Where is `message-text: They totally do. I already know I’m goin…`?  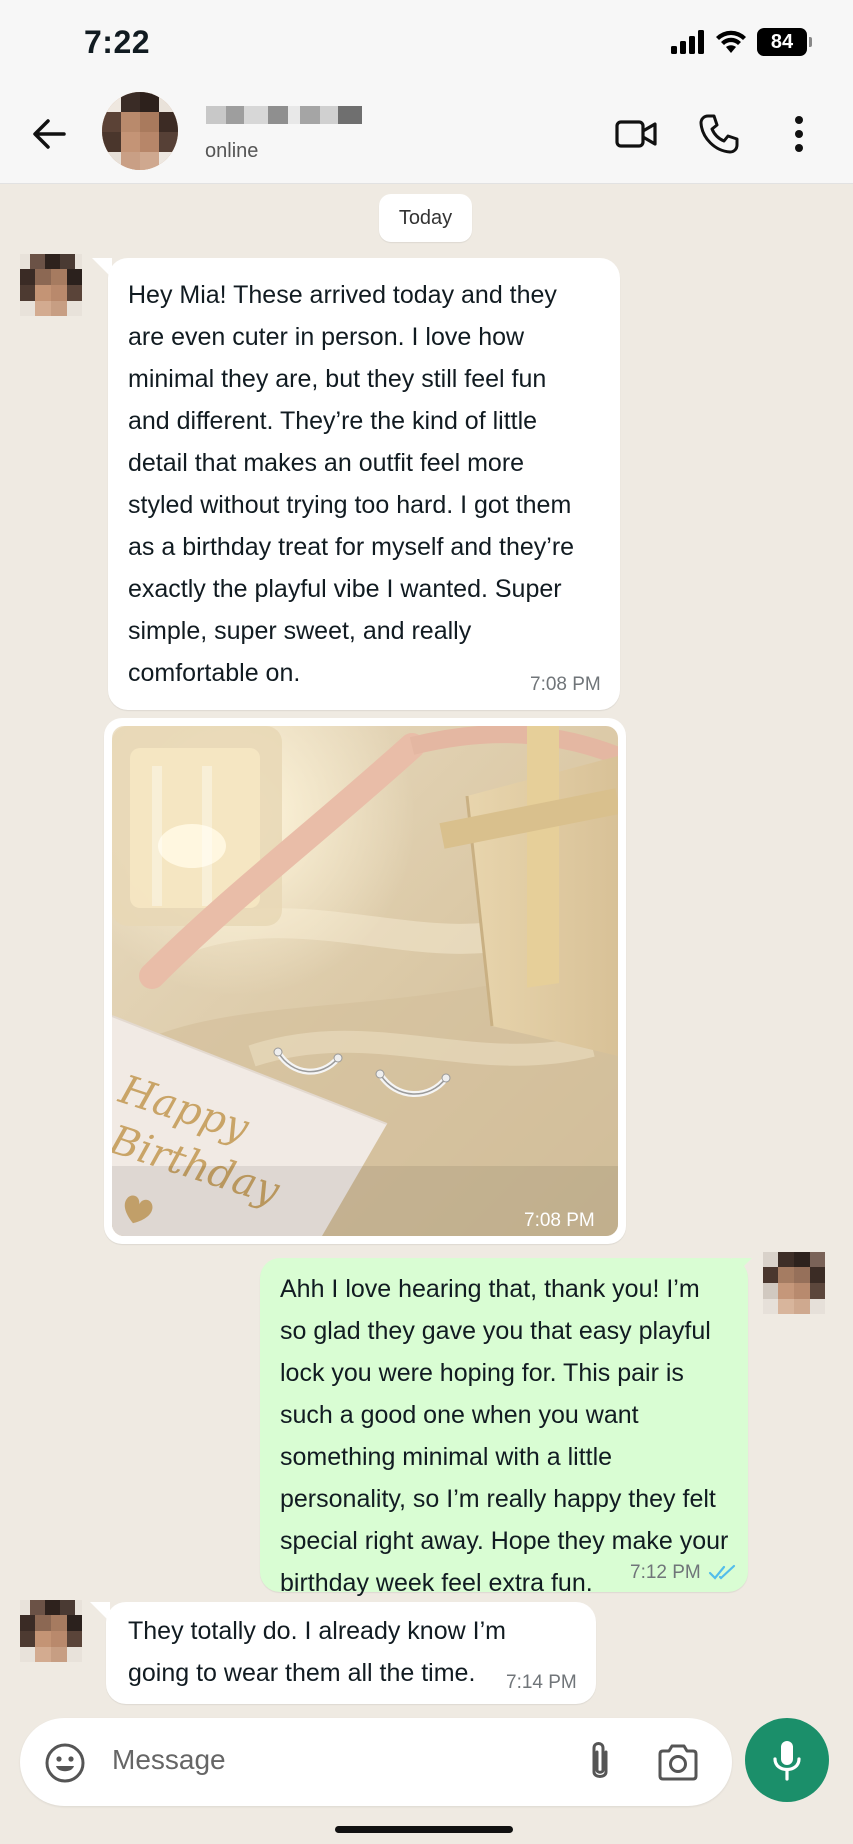
message-text: They totally do. I already know I’m goin… is located at coordinates (317, 1652).